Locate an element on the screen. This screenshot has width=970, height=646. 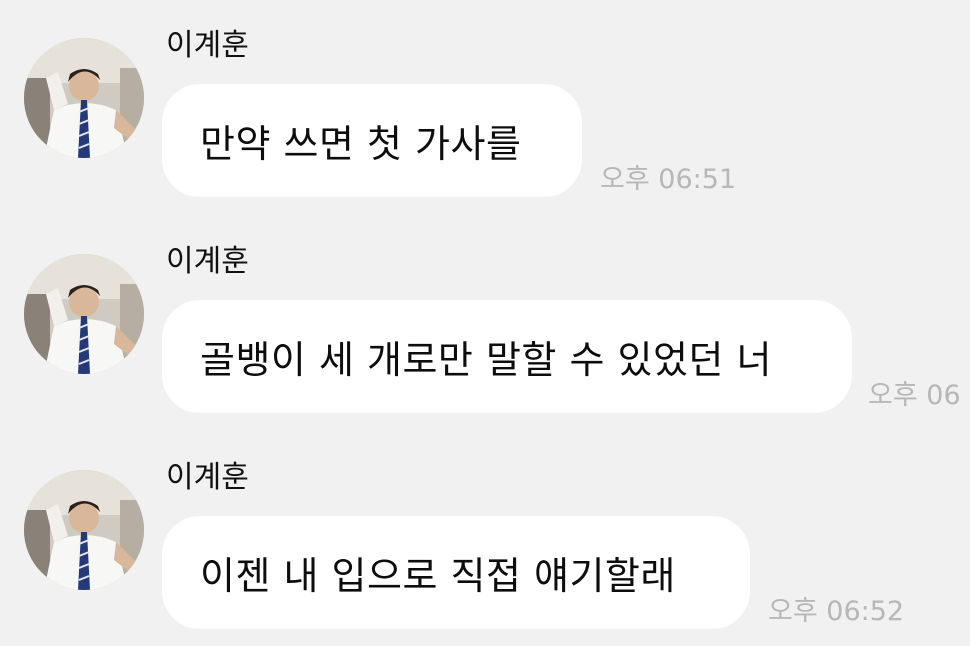
message-timestamp: 오후 06 is located at coordinates (914, 395).